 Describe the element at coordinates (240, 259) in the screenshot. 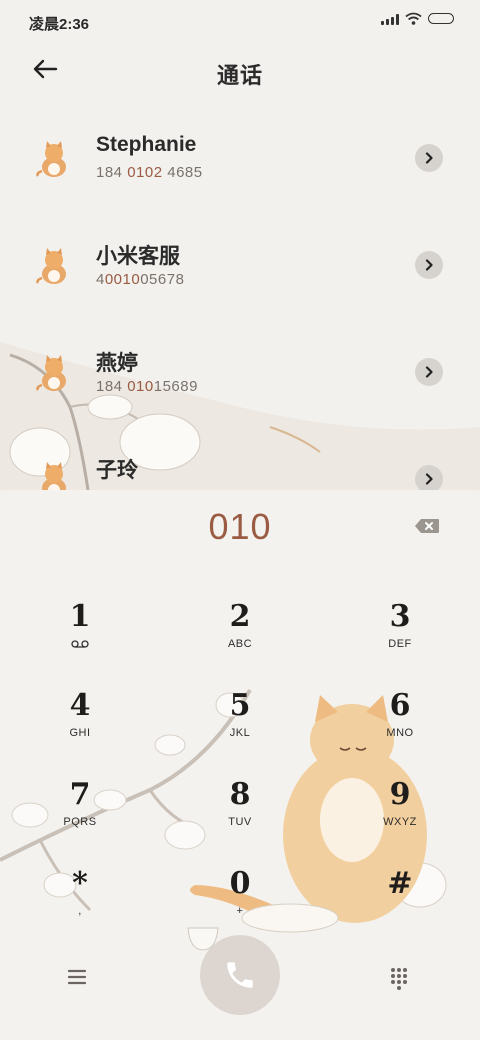

I see `contact-item: 小米客服 4001005678` at that location.